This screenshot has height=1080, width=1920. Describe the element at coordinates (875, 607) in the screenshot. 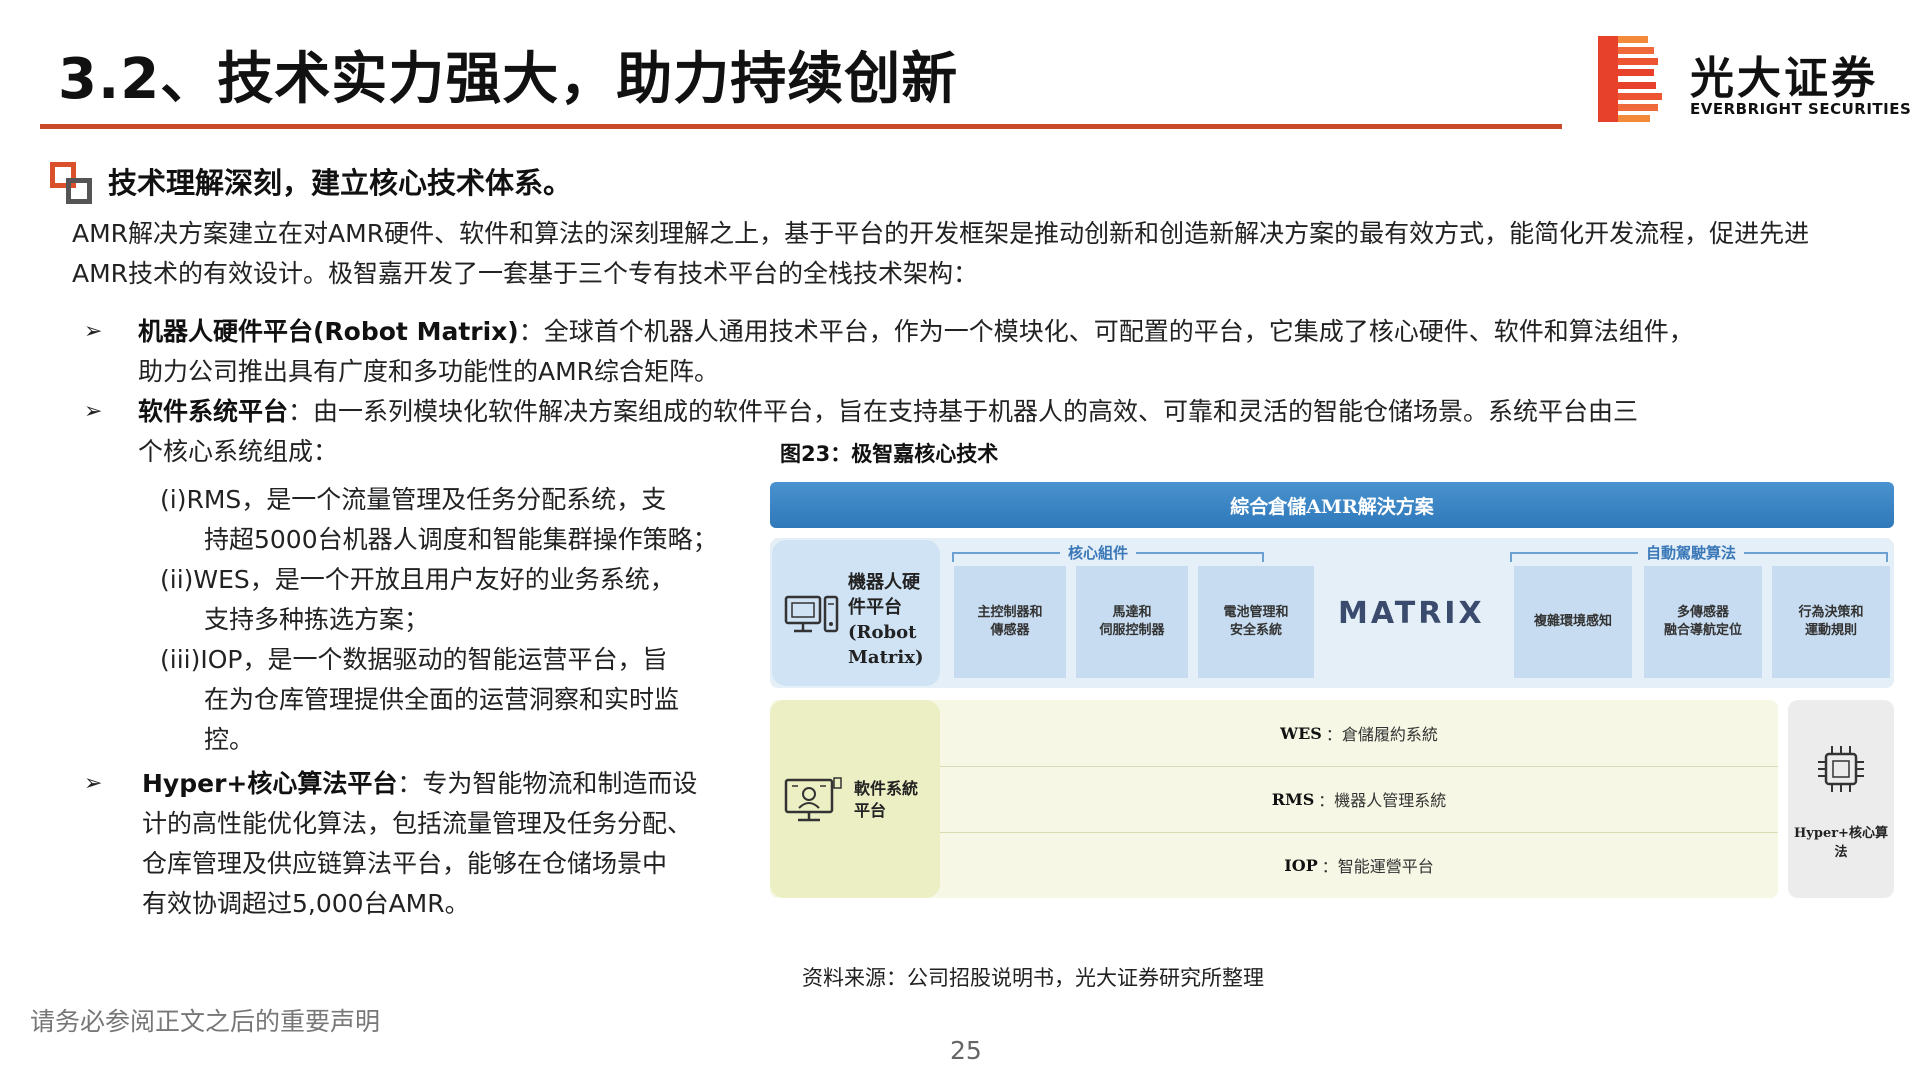

I see `hardware-label-line: 件平台` at that location.